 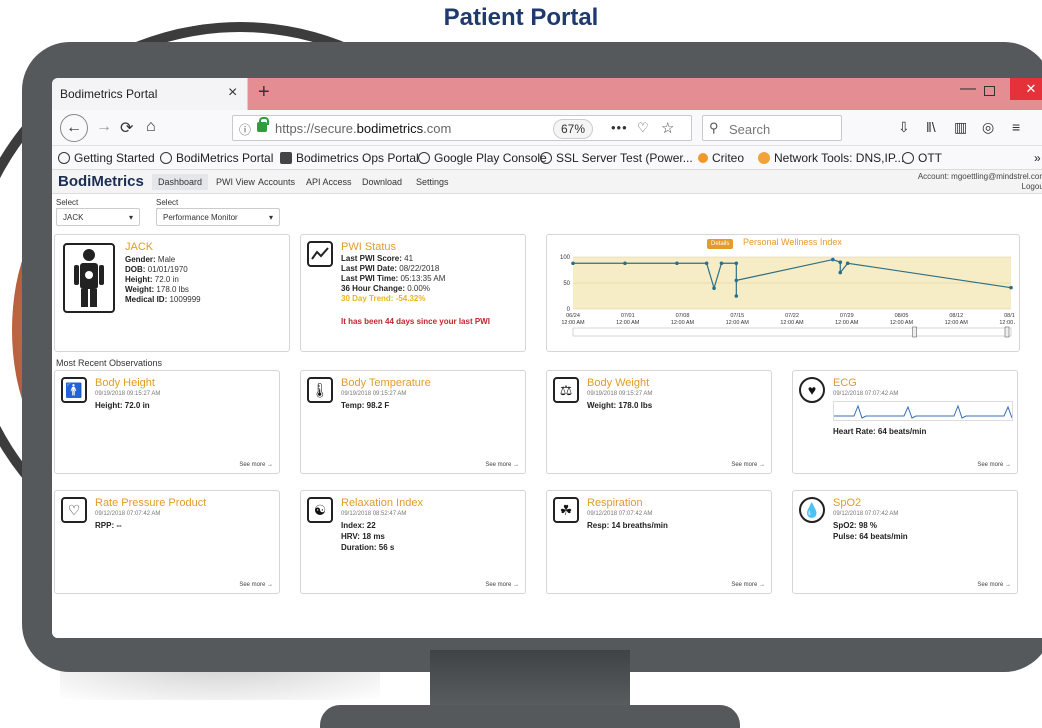 I want to click on bookmark-item: Criteo, so click(x=721, y=158).